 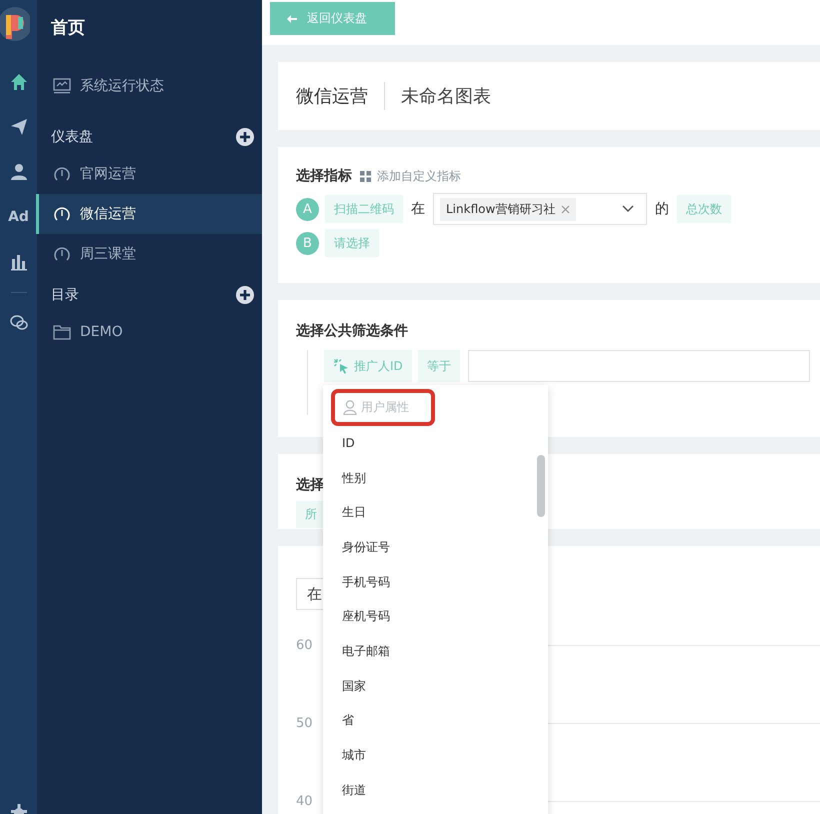 What do you see at coordinates (416, 721) in the screenshot?
I see `dropdown-option: 省` at bounding box center [416, 721].